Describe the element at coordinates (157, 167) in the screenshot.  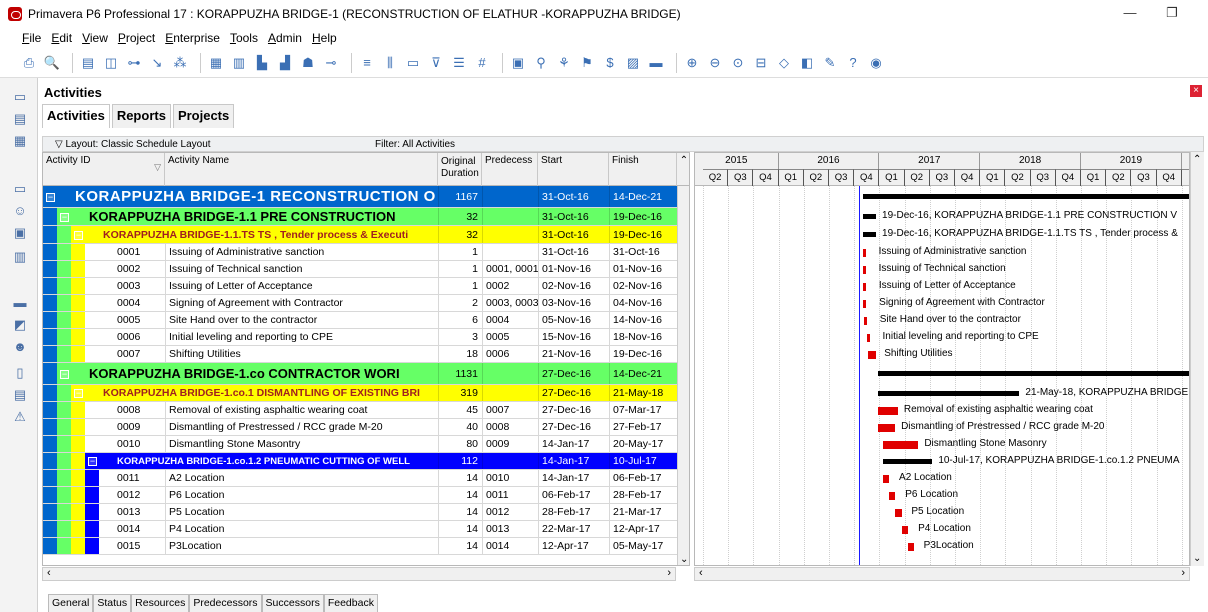
I see `sort-icon: ▽` at that location.